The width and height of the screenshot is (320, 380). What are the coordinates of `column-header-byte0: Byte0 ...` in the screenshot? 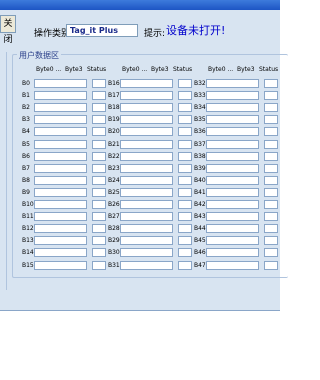 It's located at (221, 69).